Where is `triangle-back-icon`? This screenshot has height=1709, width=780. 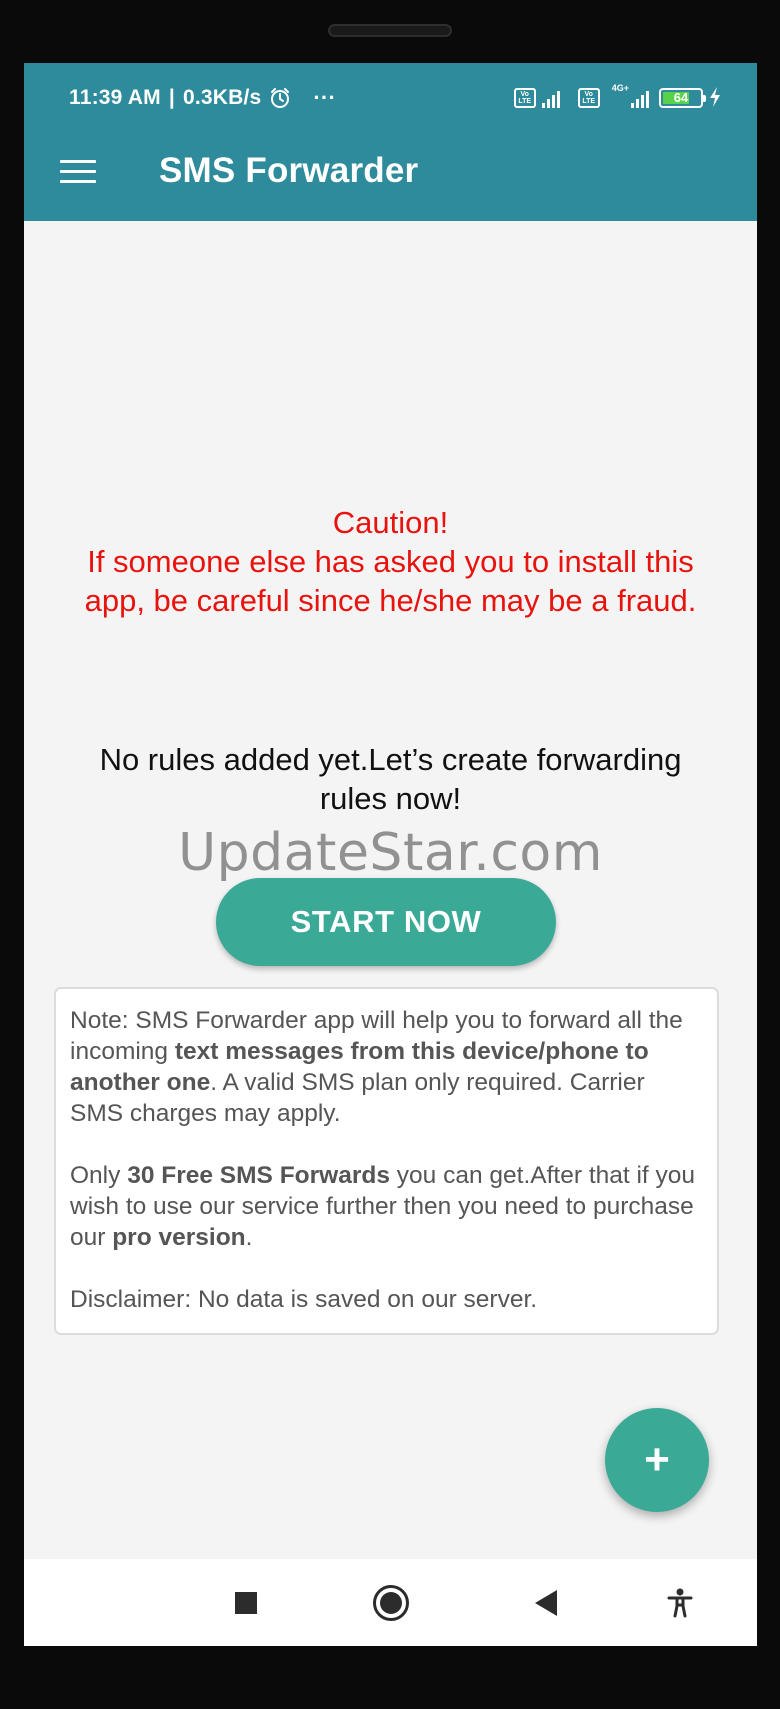 triangle-back-icon is located at coordinates (546, 1603).